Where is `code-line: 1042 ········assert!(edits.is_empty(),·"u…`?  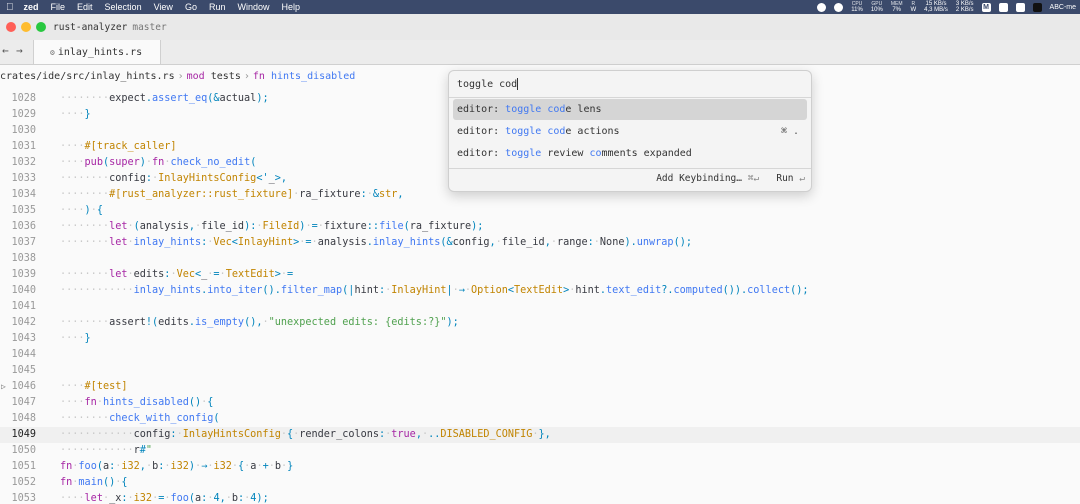 code-line: 1042 ········assert!(edits.is_empty(),·"u… is located at coordinates (540, 323).